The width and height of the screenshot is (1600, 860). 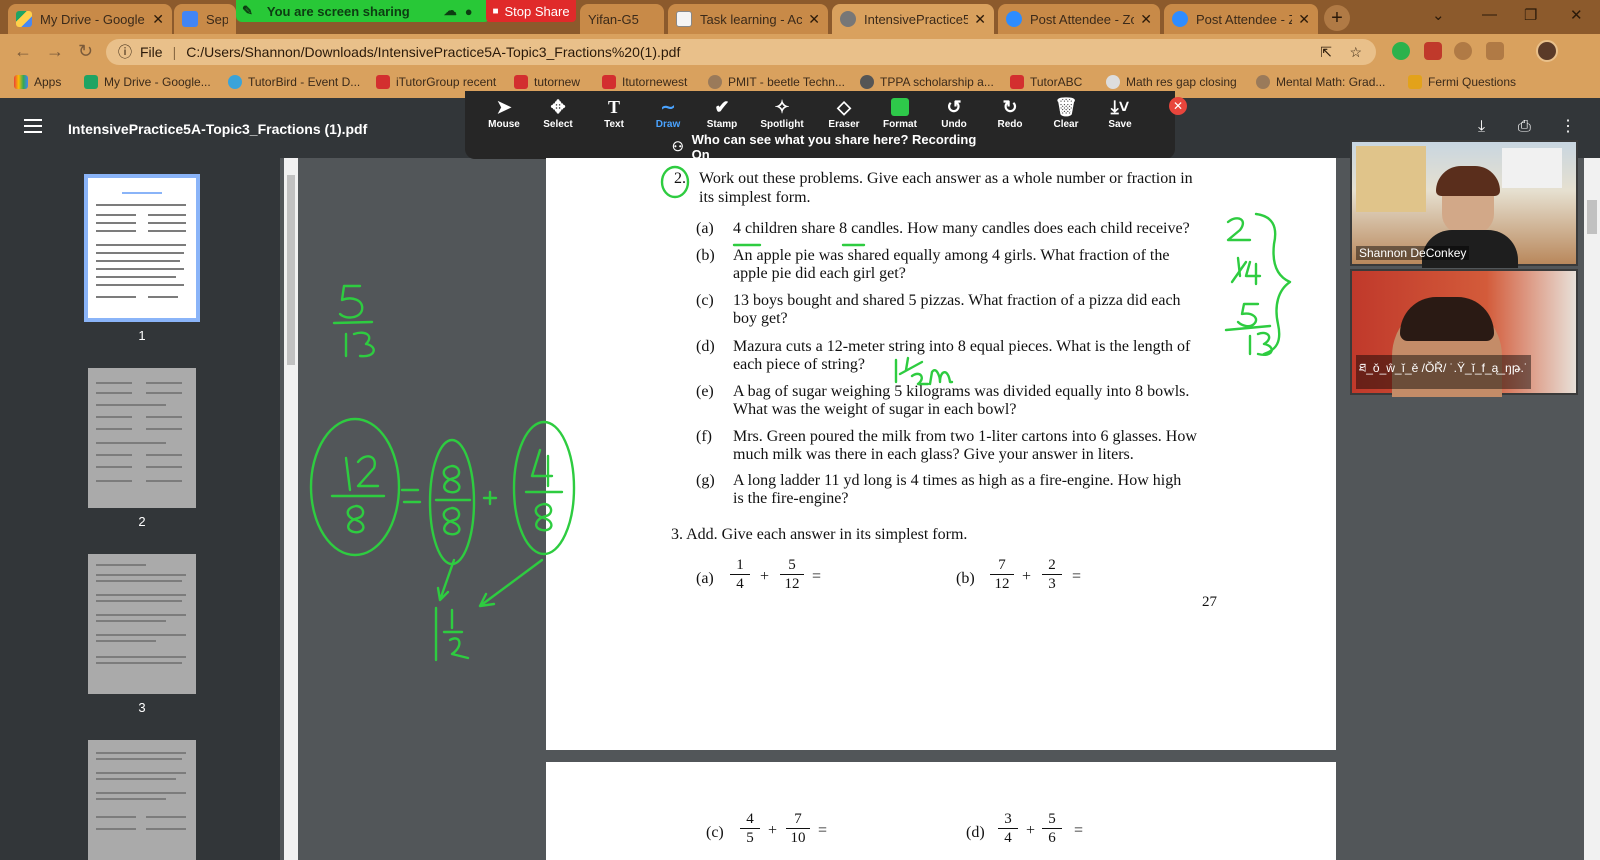 I want to click on tab-yifan: Yifan-G5, so click(x=622, y=19).